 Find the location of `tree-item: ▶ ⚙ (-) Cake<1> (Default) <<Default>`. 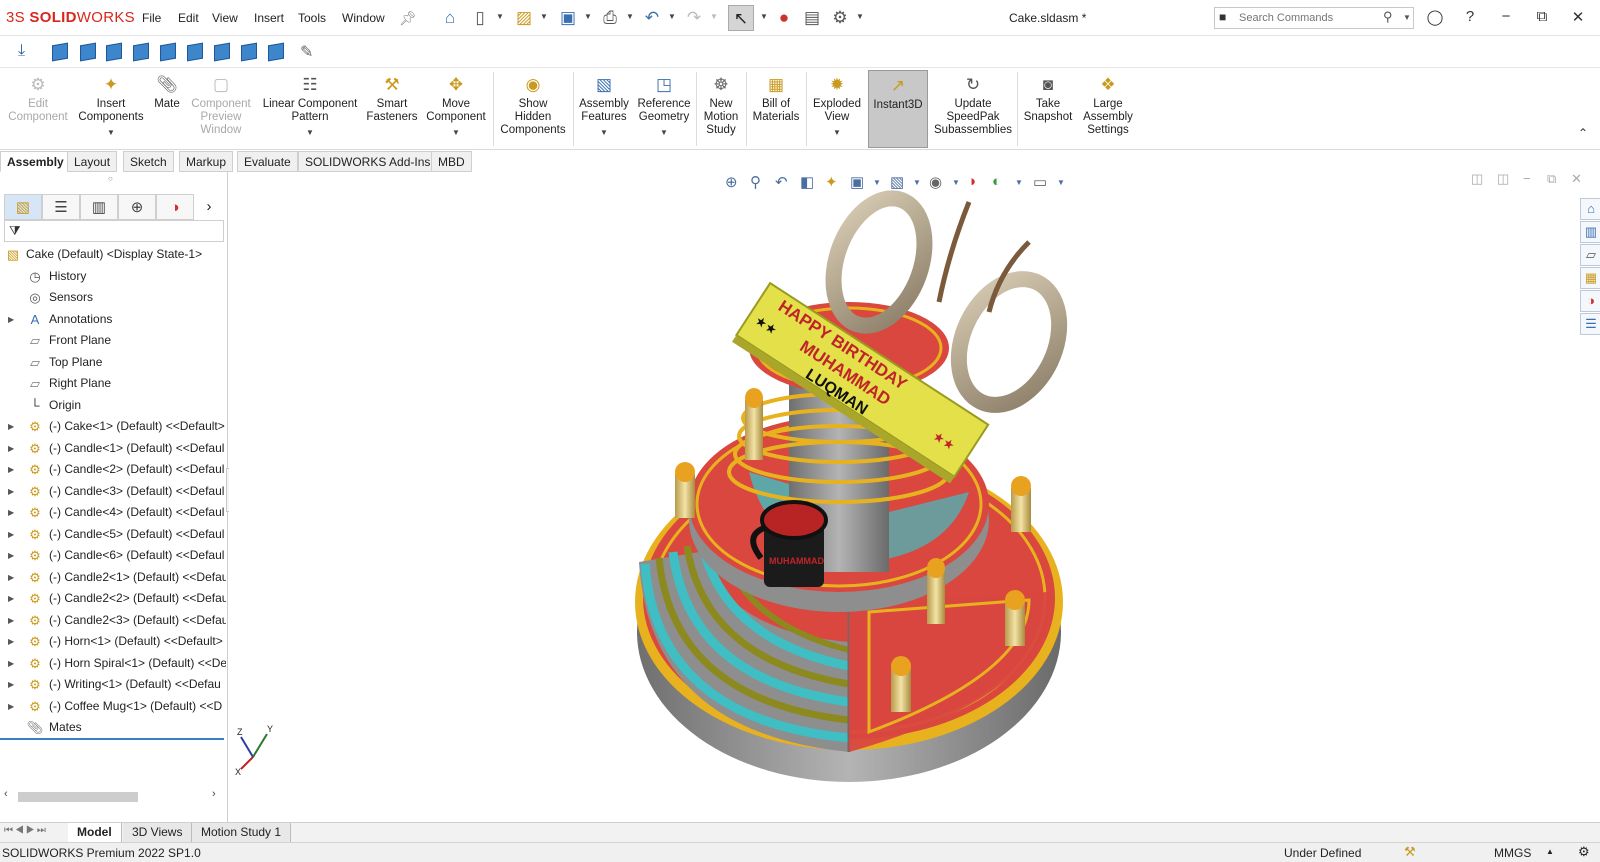

tree-item: ▶ ⚙ (-) Cake<1> (Default) <<Default> is located at coordinates (113, 426).